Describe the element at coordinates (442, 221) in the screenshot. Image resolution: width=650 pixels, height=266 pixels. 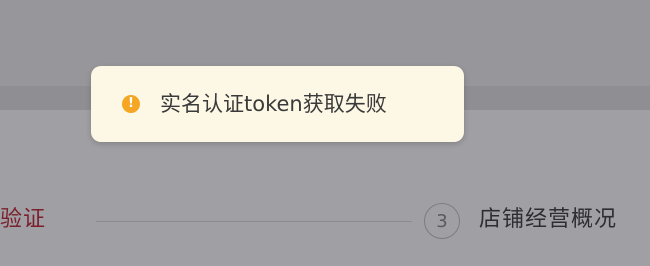
I see `step-number-badge: 3` at that location.